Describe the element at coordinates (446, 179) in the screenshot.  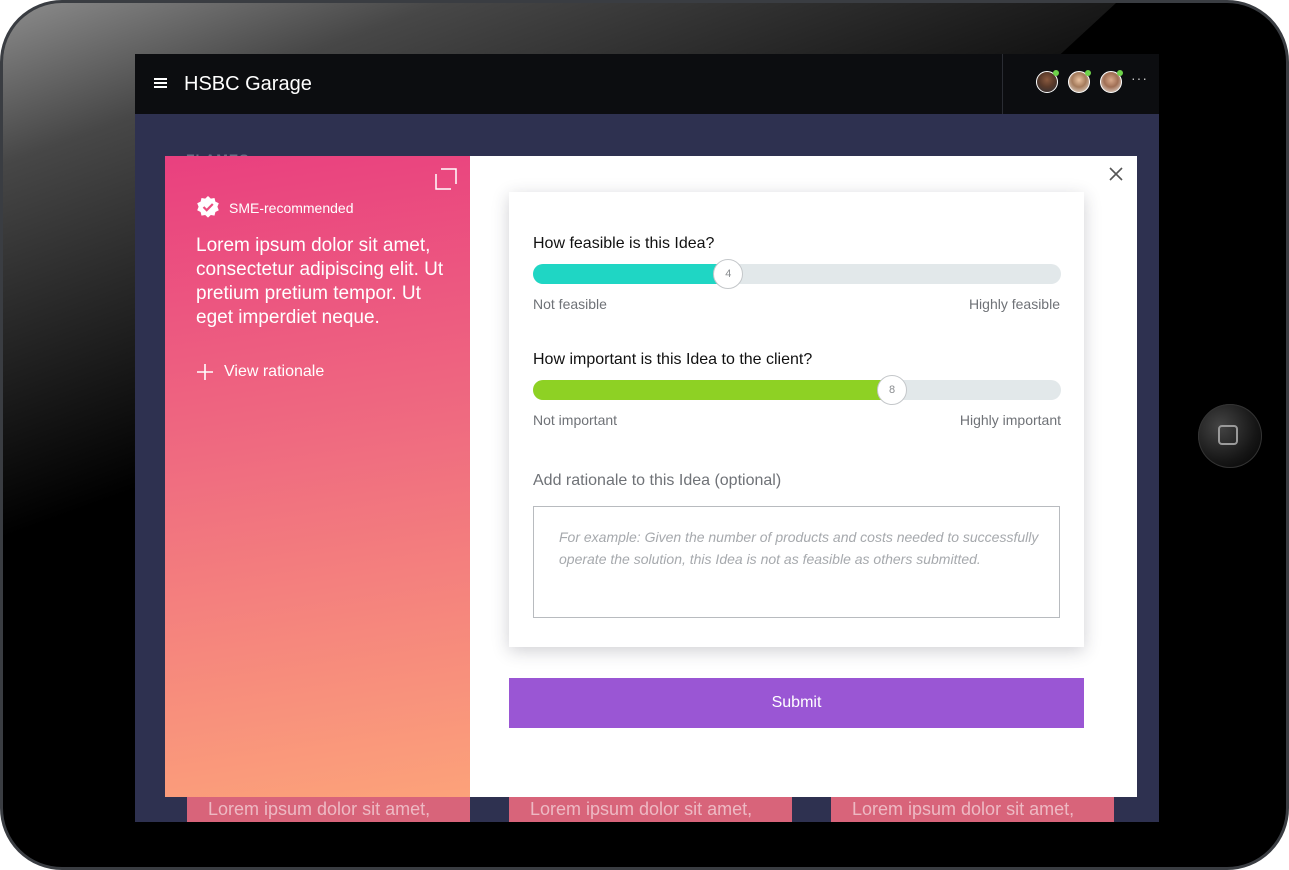
I see `expand-icon` at that location.